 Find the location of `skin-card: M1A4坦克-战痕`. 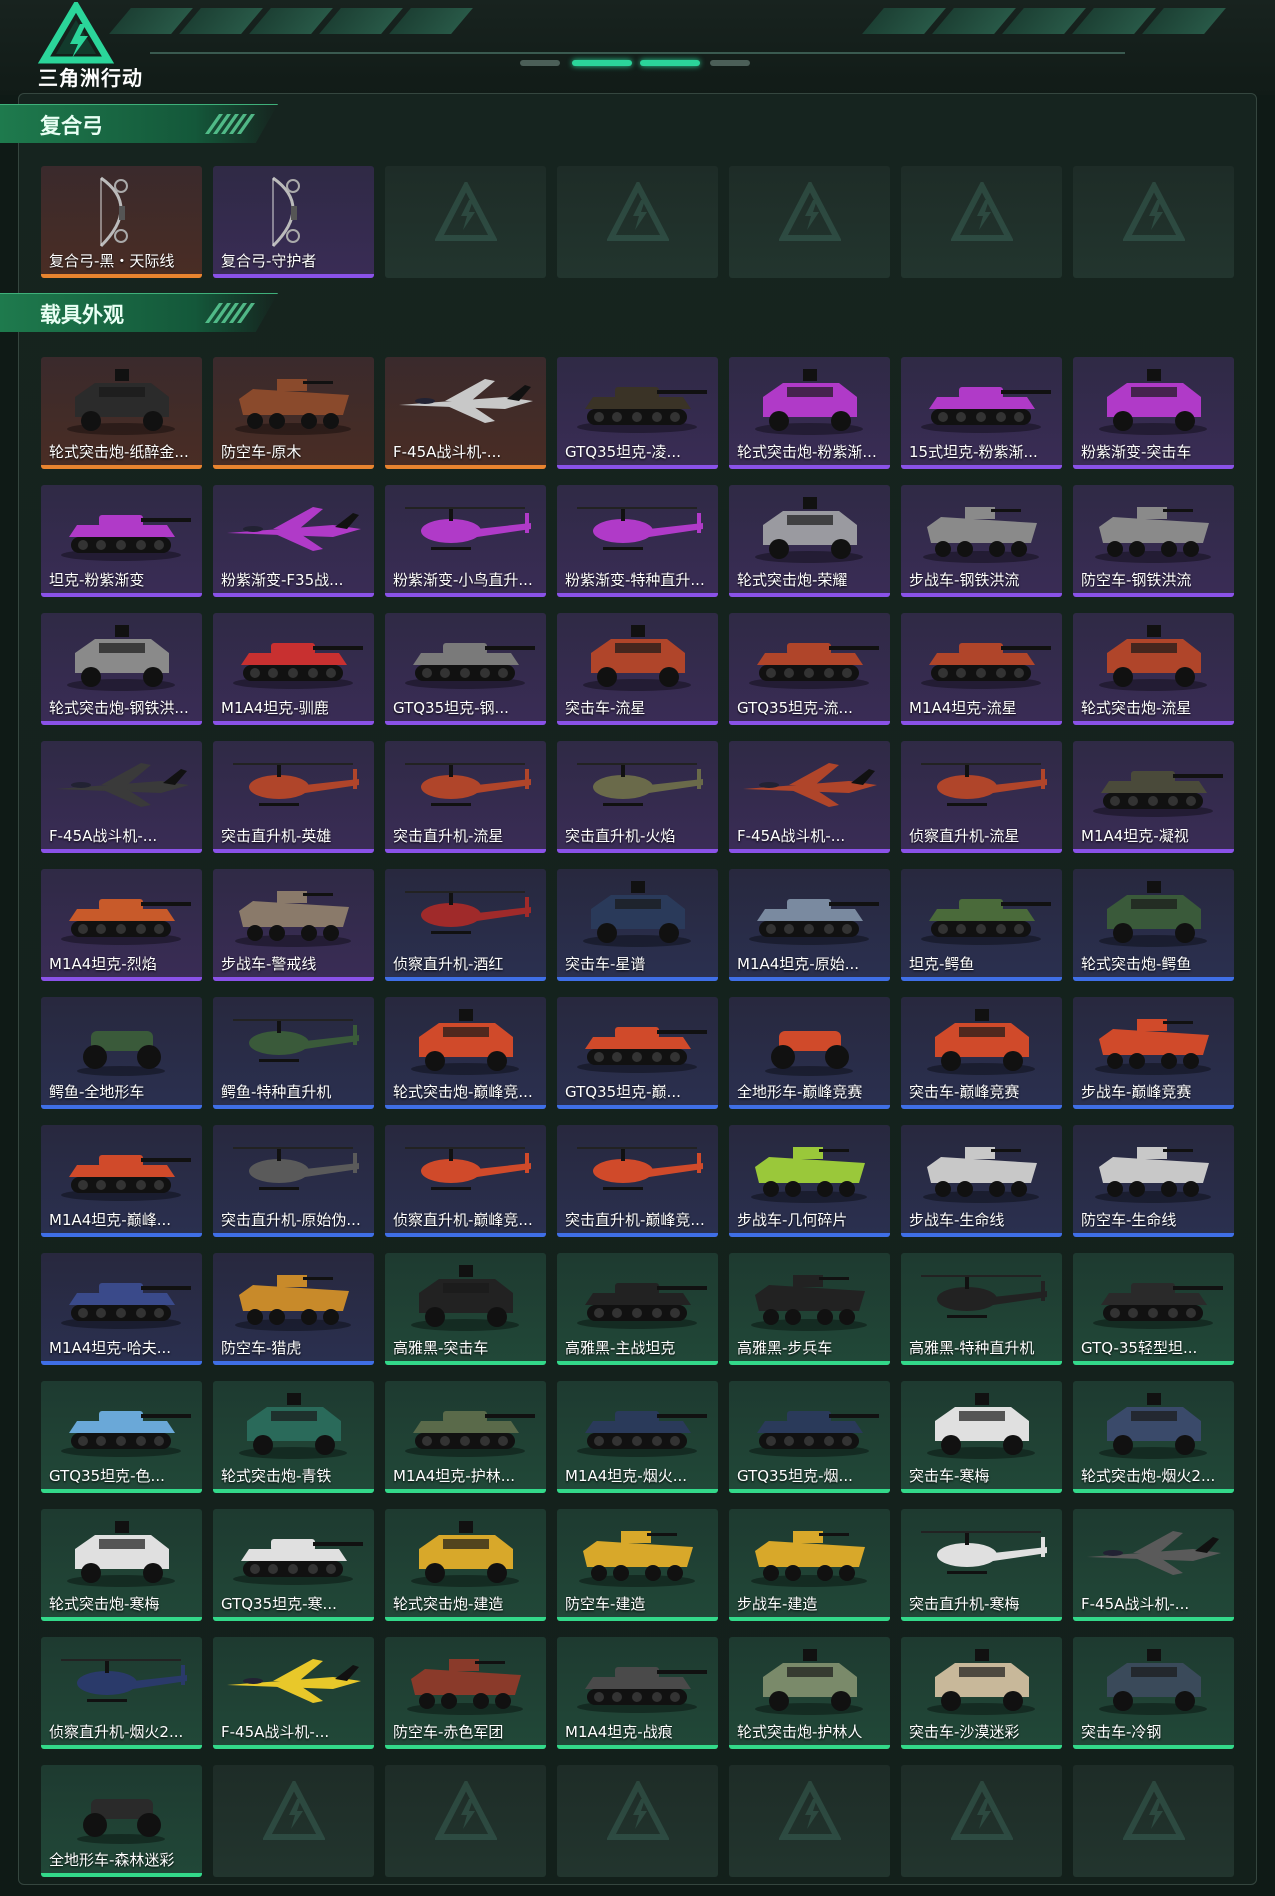

skin-card: M1A4坦克-战痕 is located at coordinates (637, 1693).